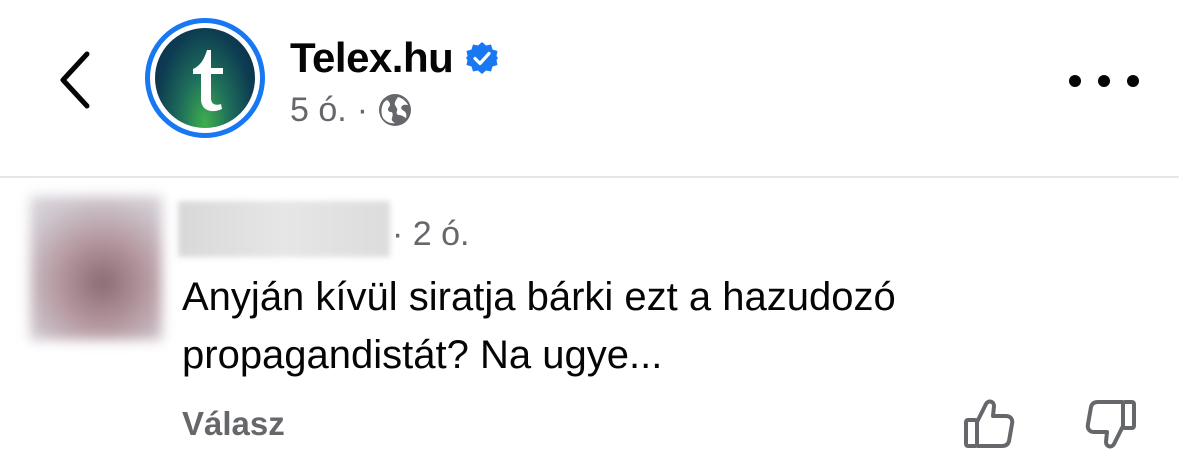  Describe the element at coordinates (589, 177) in the screenshot. I see `header-divider` at that location.